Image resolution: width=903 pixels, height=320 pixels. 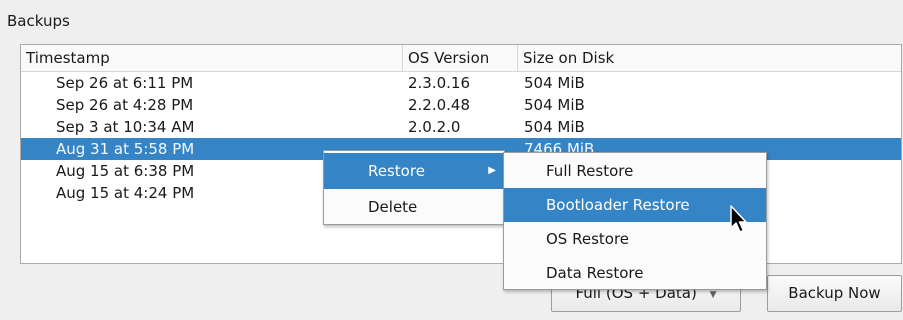 I want to click on menu-item-label: Restore, so click(x=396, y=171).